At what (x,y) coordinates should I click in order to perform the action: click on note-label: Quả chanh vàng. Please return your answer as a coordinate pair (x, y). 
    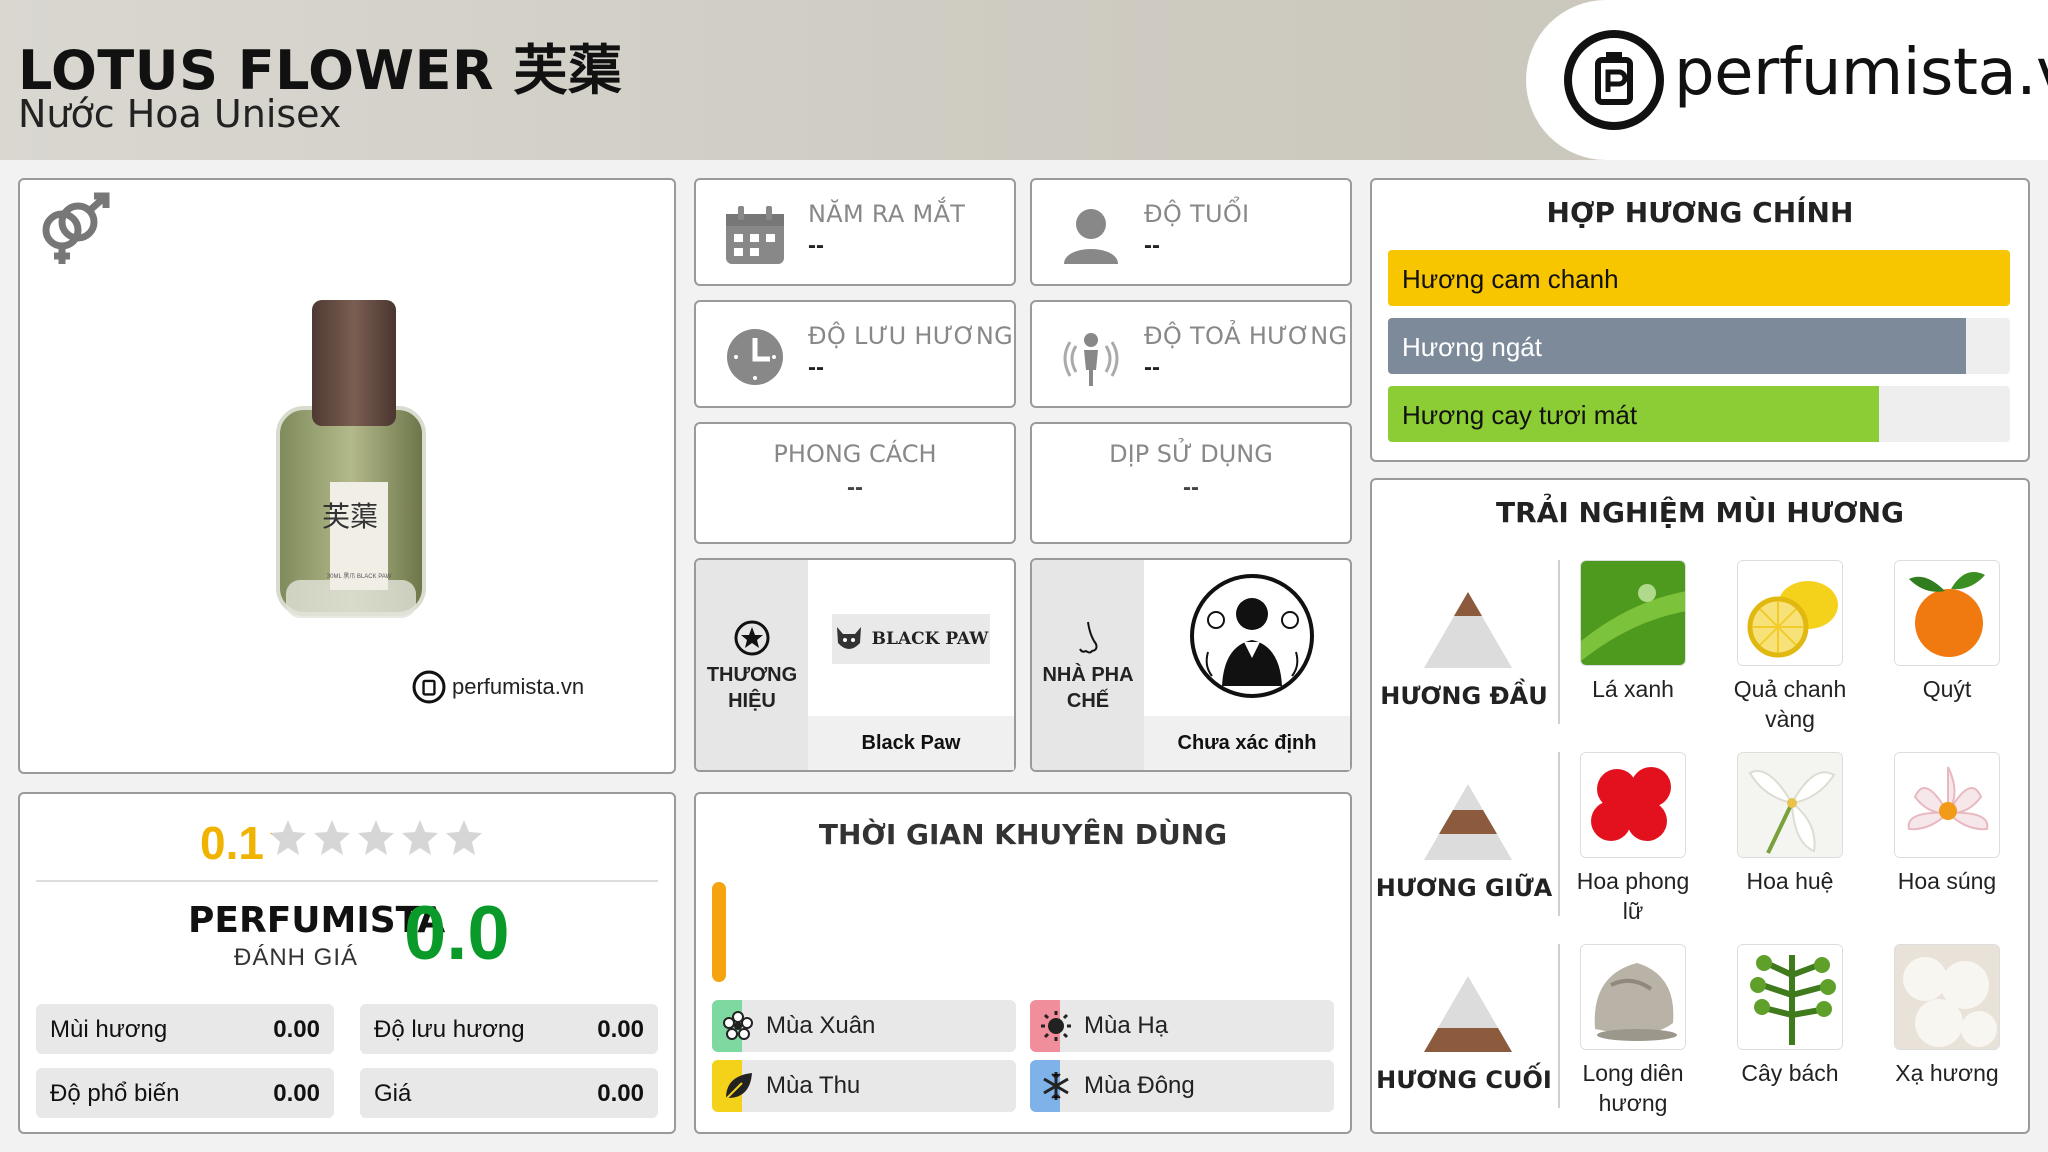
    Looking at the image, I should click on (1790, 704).